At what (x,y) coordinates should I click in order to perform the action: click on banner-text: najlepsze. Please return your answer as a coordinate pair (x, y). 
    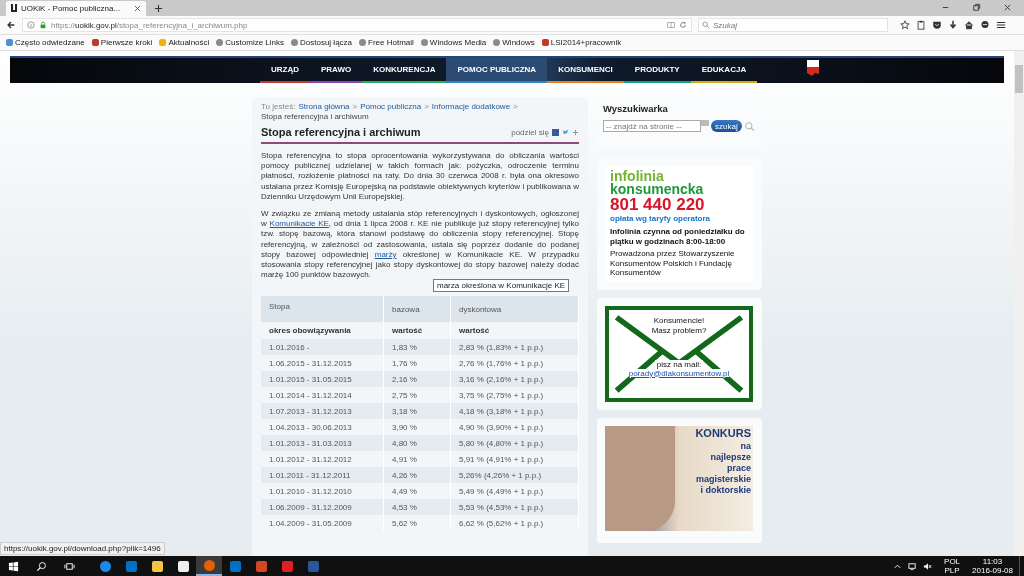
    Looking at the image, I should click on (730, 457).